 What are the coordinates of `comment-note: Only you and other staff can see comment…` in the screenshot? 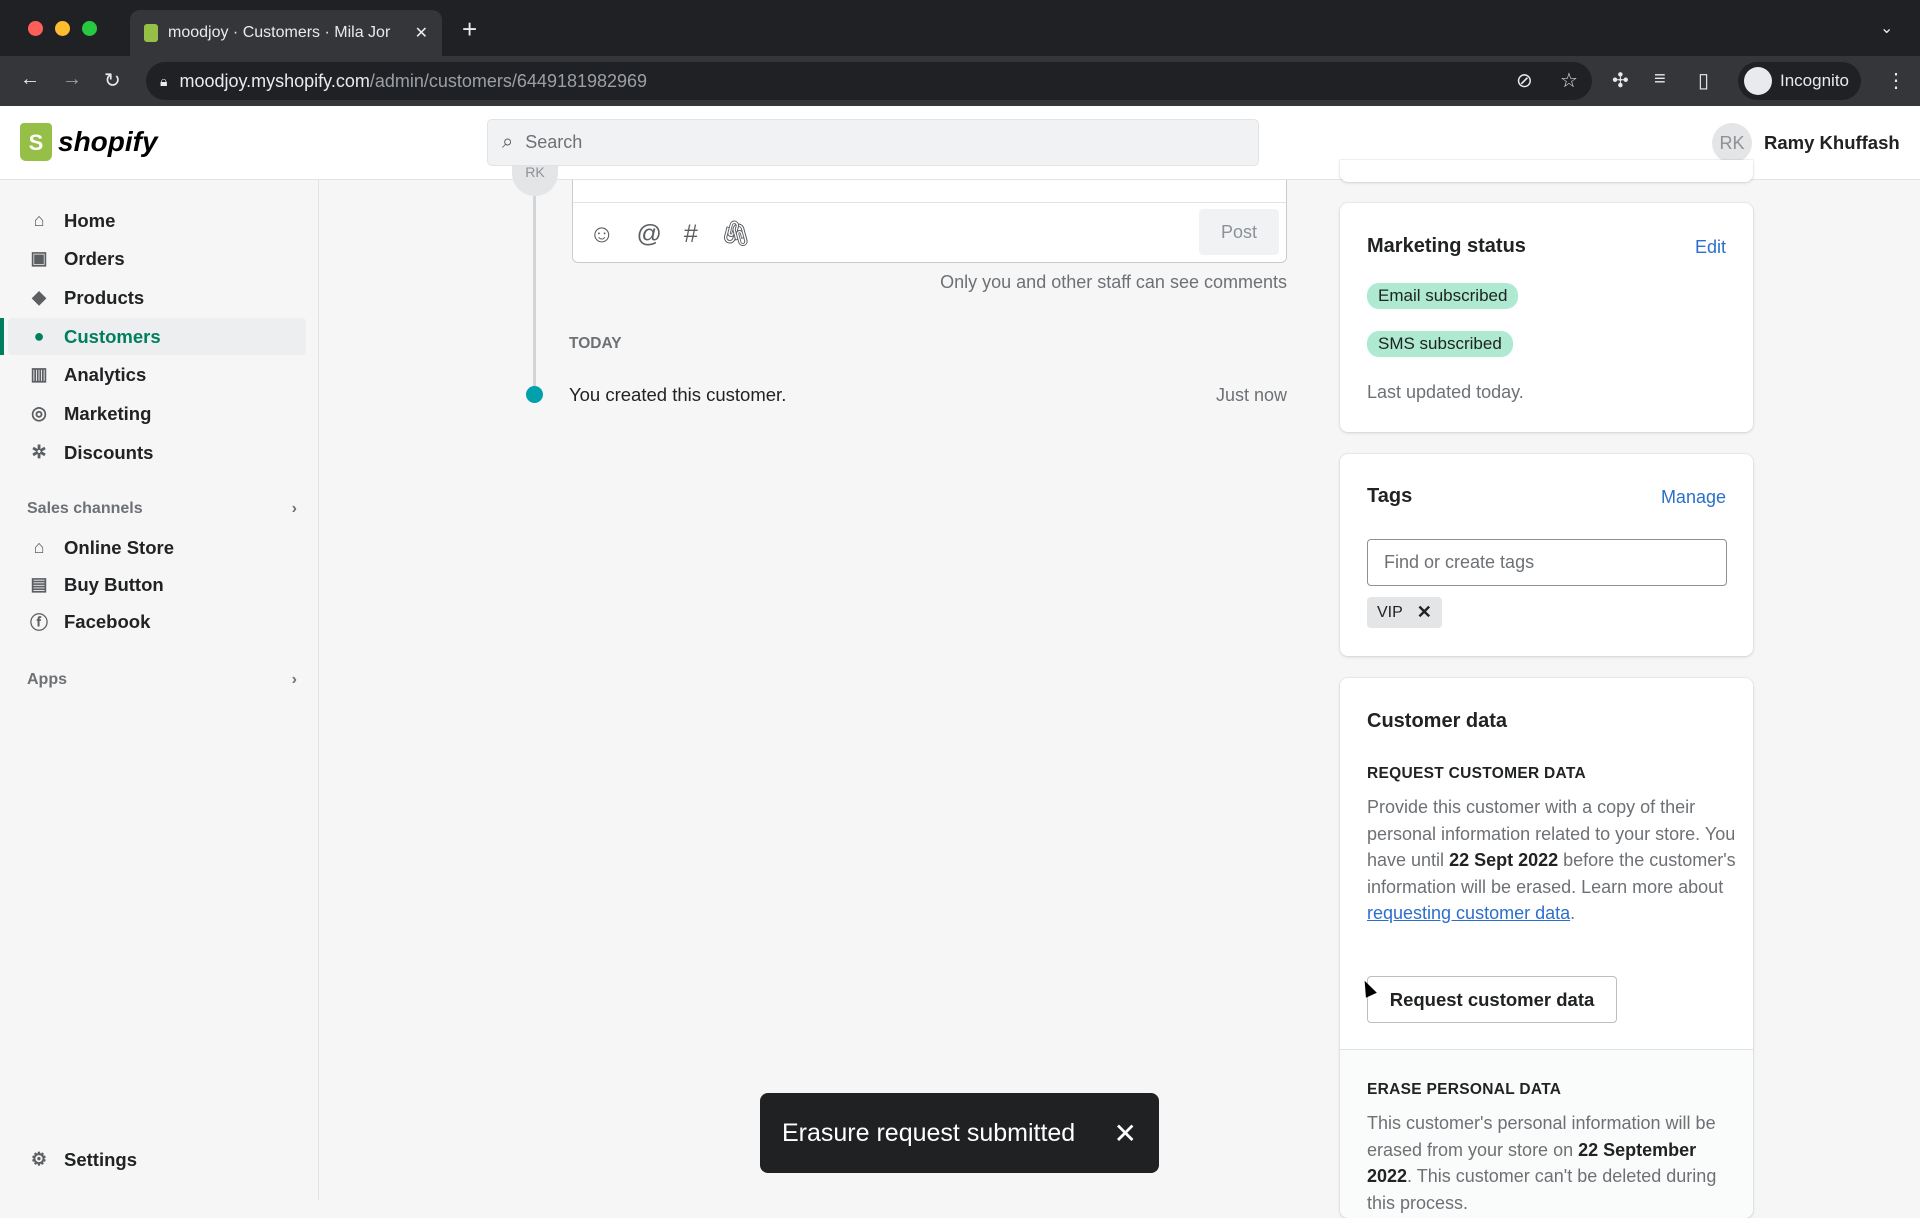 It's located at (1113, 282).